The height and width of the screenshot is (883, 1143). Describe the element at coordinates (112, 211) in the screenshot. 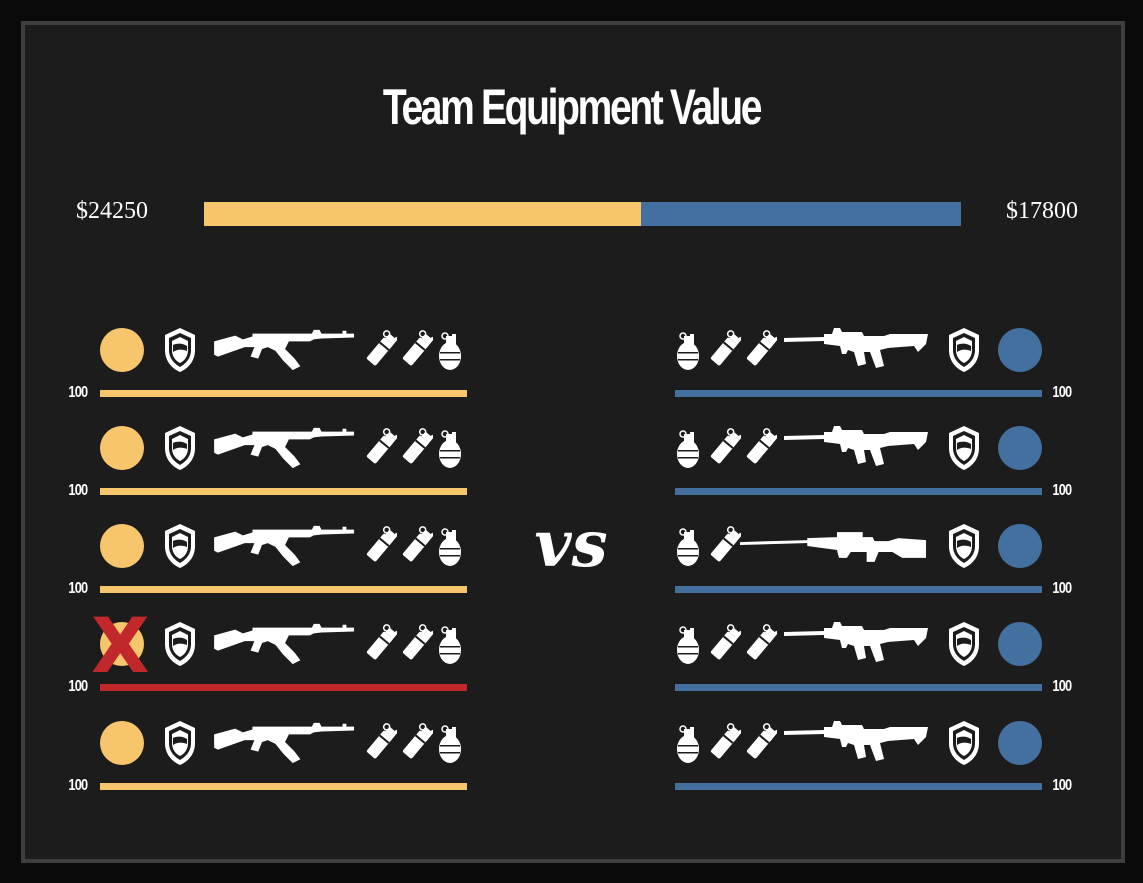

I see `left-team-value: $24250` at that location.